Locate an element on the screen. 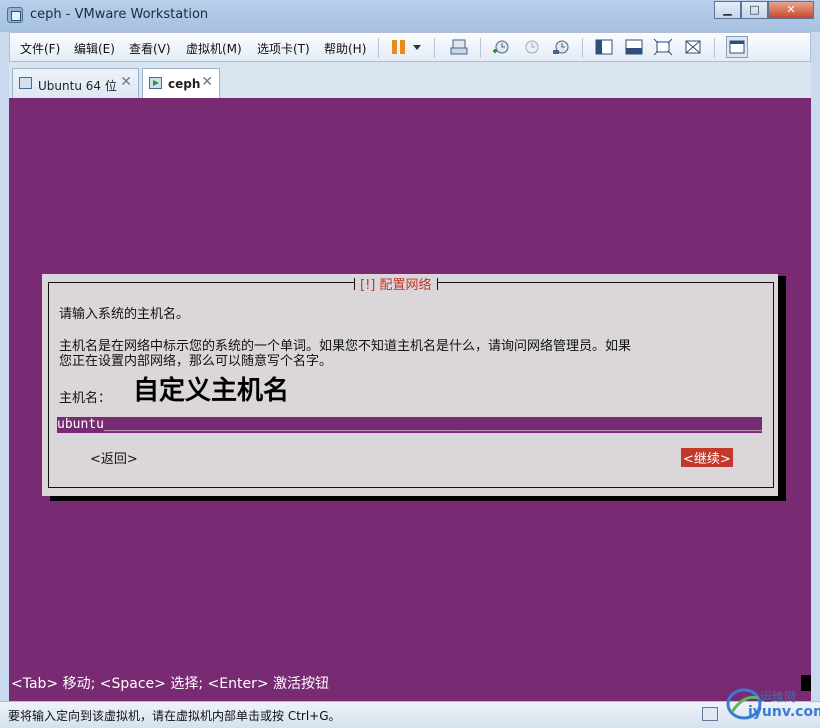  annotation-custom-hostname: 自定义主机名 is located at coordinates (211, 391).